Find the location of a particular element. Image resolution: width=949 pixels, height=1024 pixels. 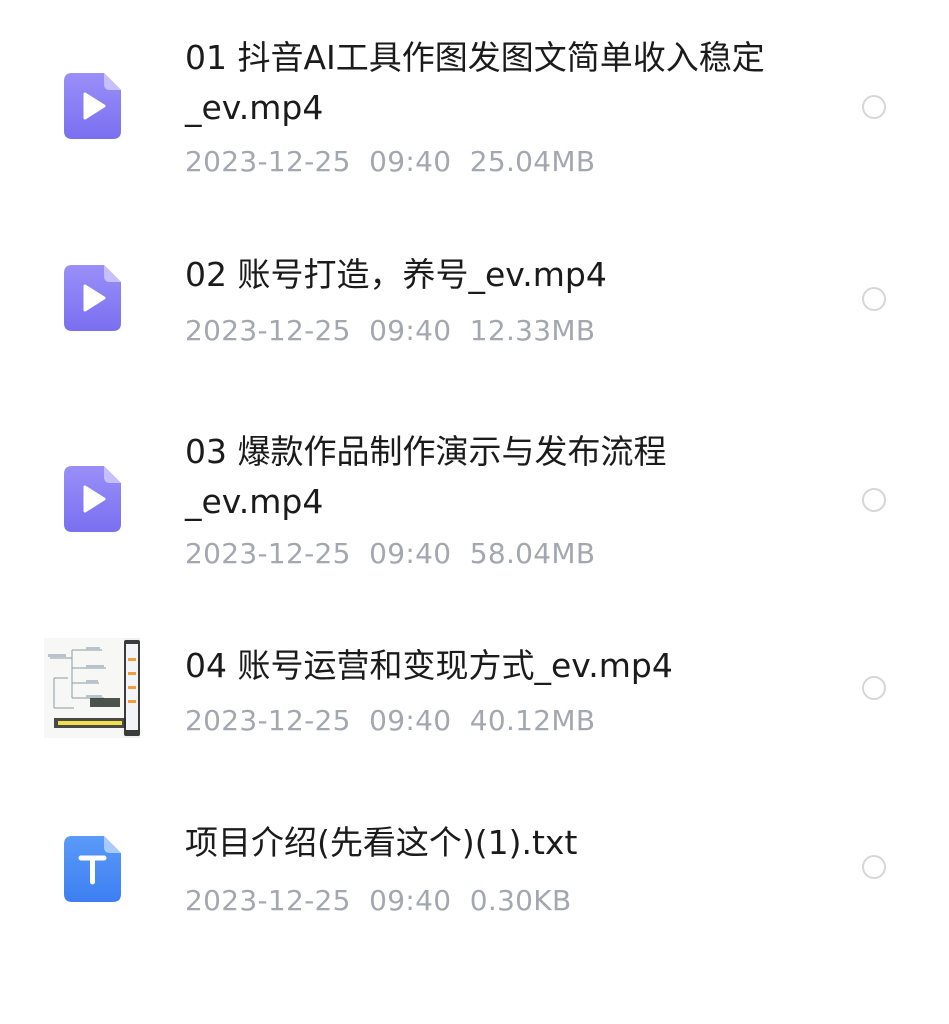

video-thumbnail is located at coordinates (92, 688).